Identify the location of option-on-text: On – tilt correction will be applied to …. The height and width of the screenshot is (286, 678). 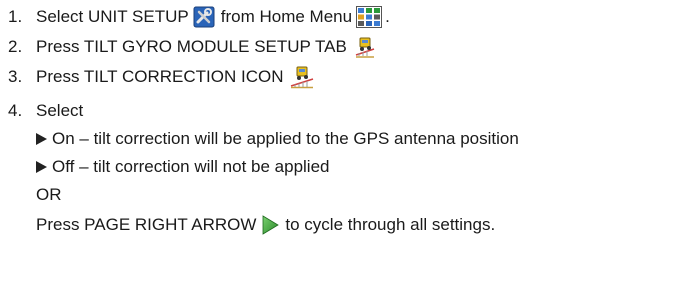
(285, 138).